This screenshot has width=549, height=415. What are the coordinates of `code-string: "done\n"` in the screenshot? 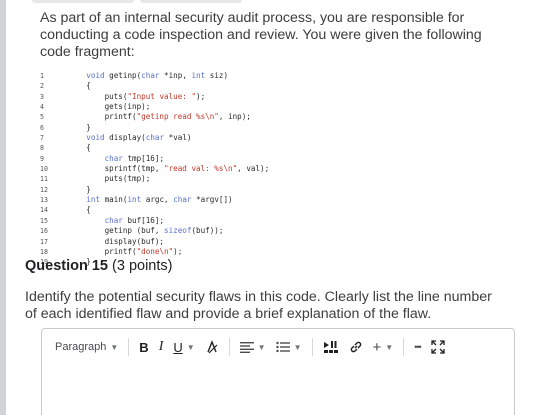 It's located at (155, 251).